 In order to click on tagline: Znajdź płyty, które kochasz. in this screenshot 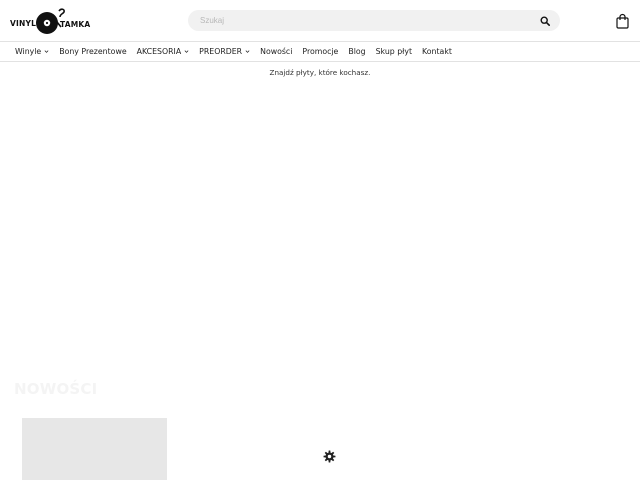, I will do `click(320, 72)`.